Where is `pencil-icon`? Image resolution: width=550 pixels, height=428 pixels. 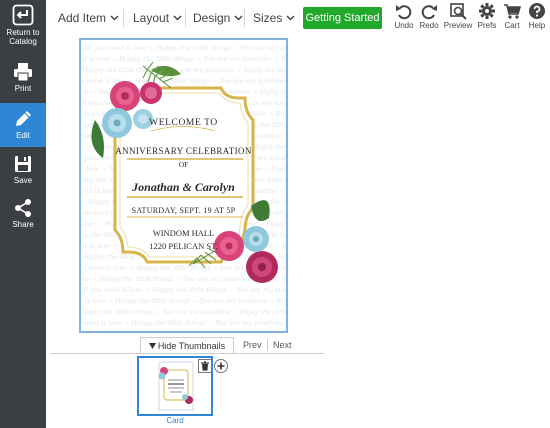 pencil-icon is located at coordinates (23, 118).